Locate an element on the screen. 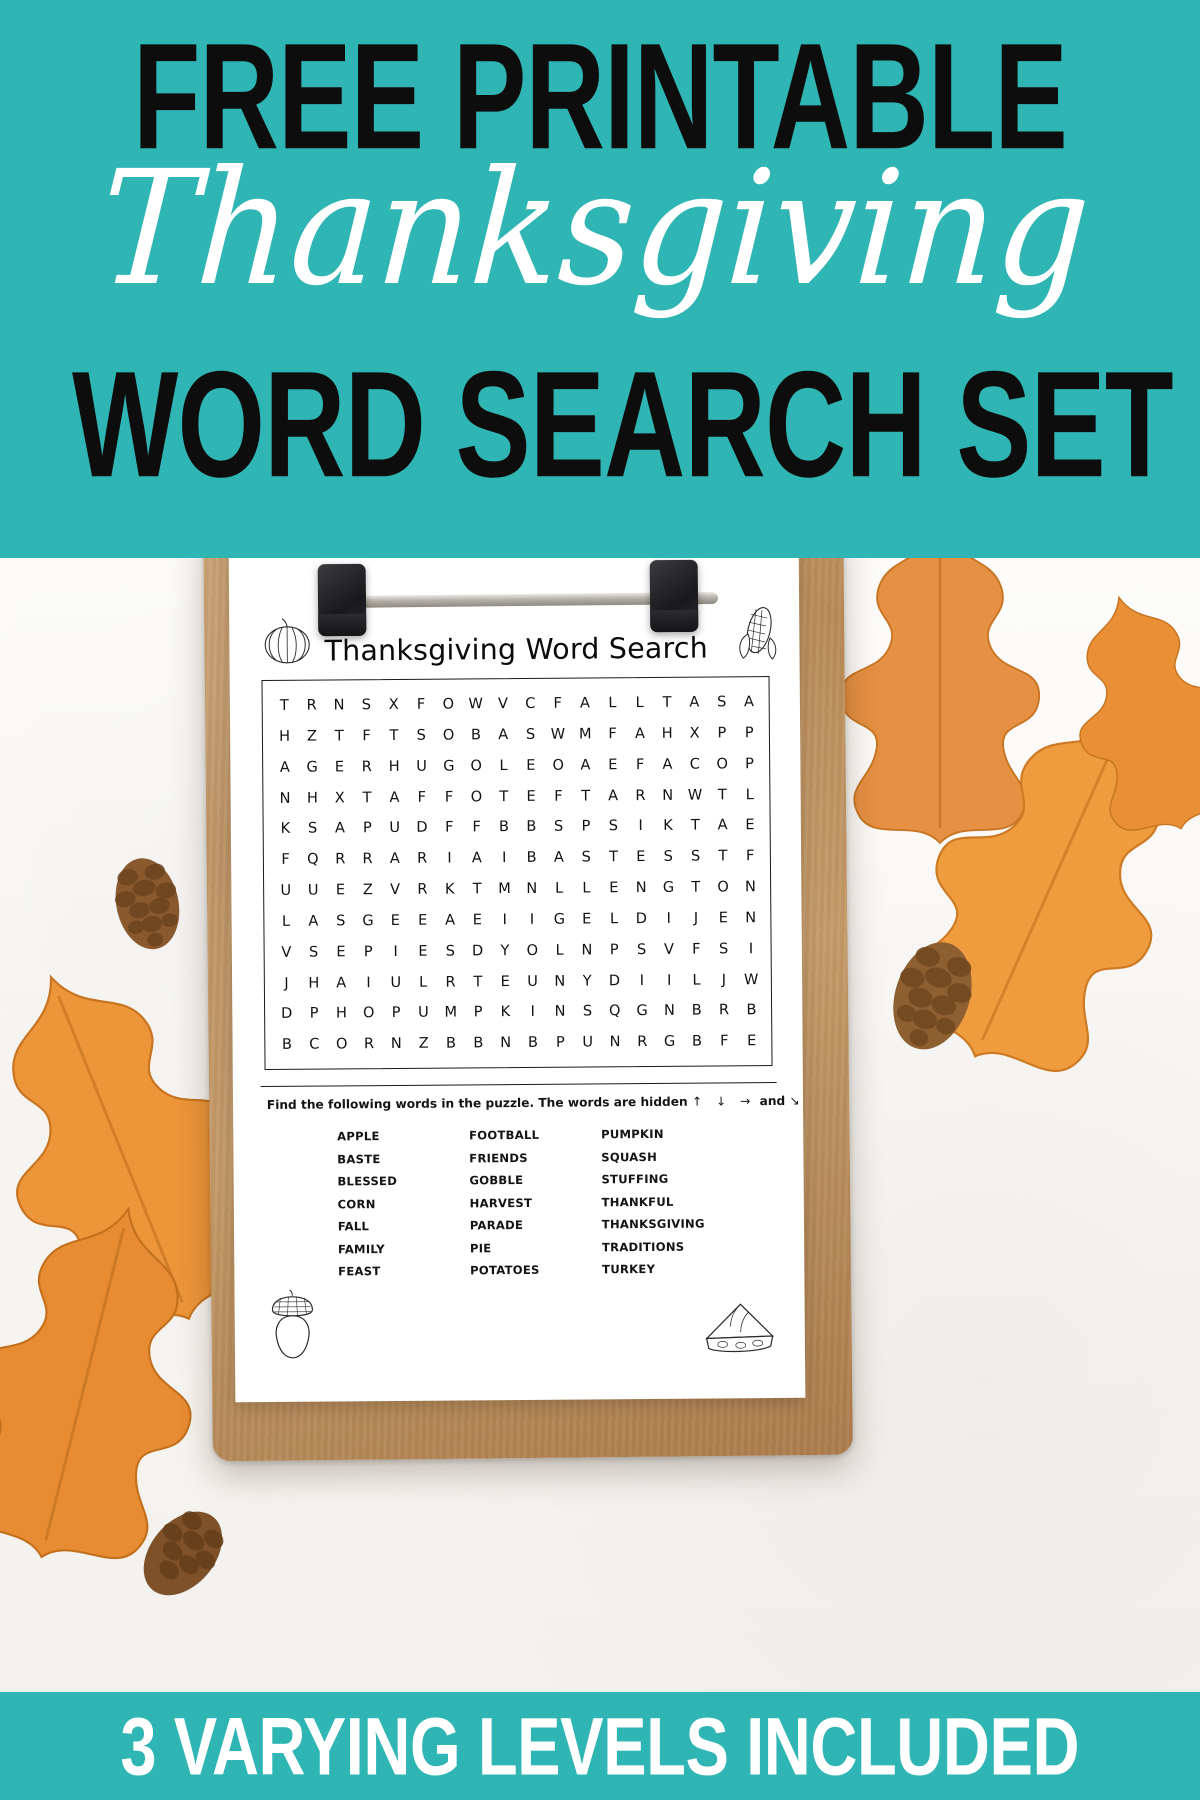 The height and width of the screenshot is (1800, 1200). pie-slice-icon is located at coordinates (740, 1328).